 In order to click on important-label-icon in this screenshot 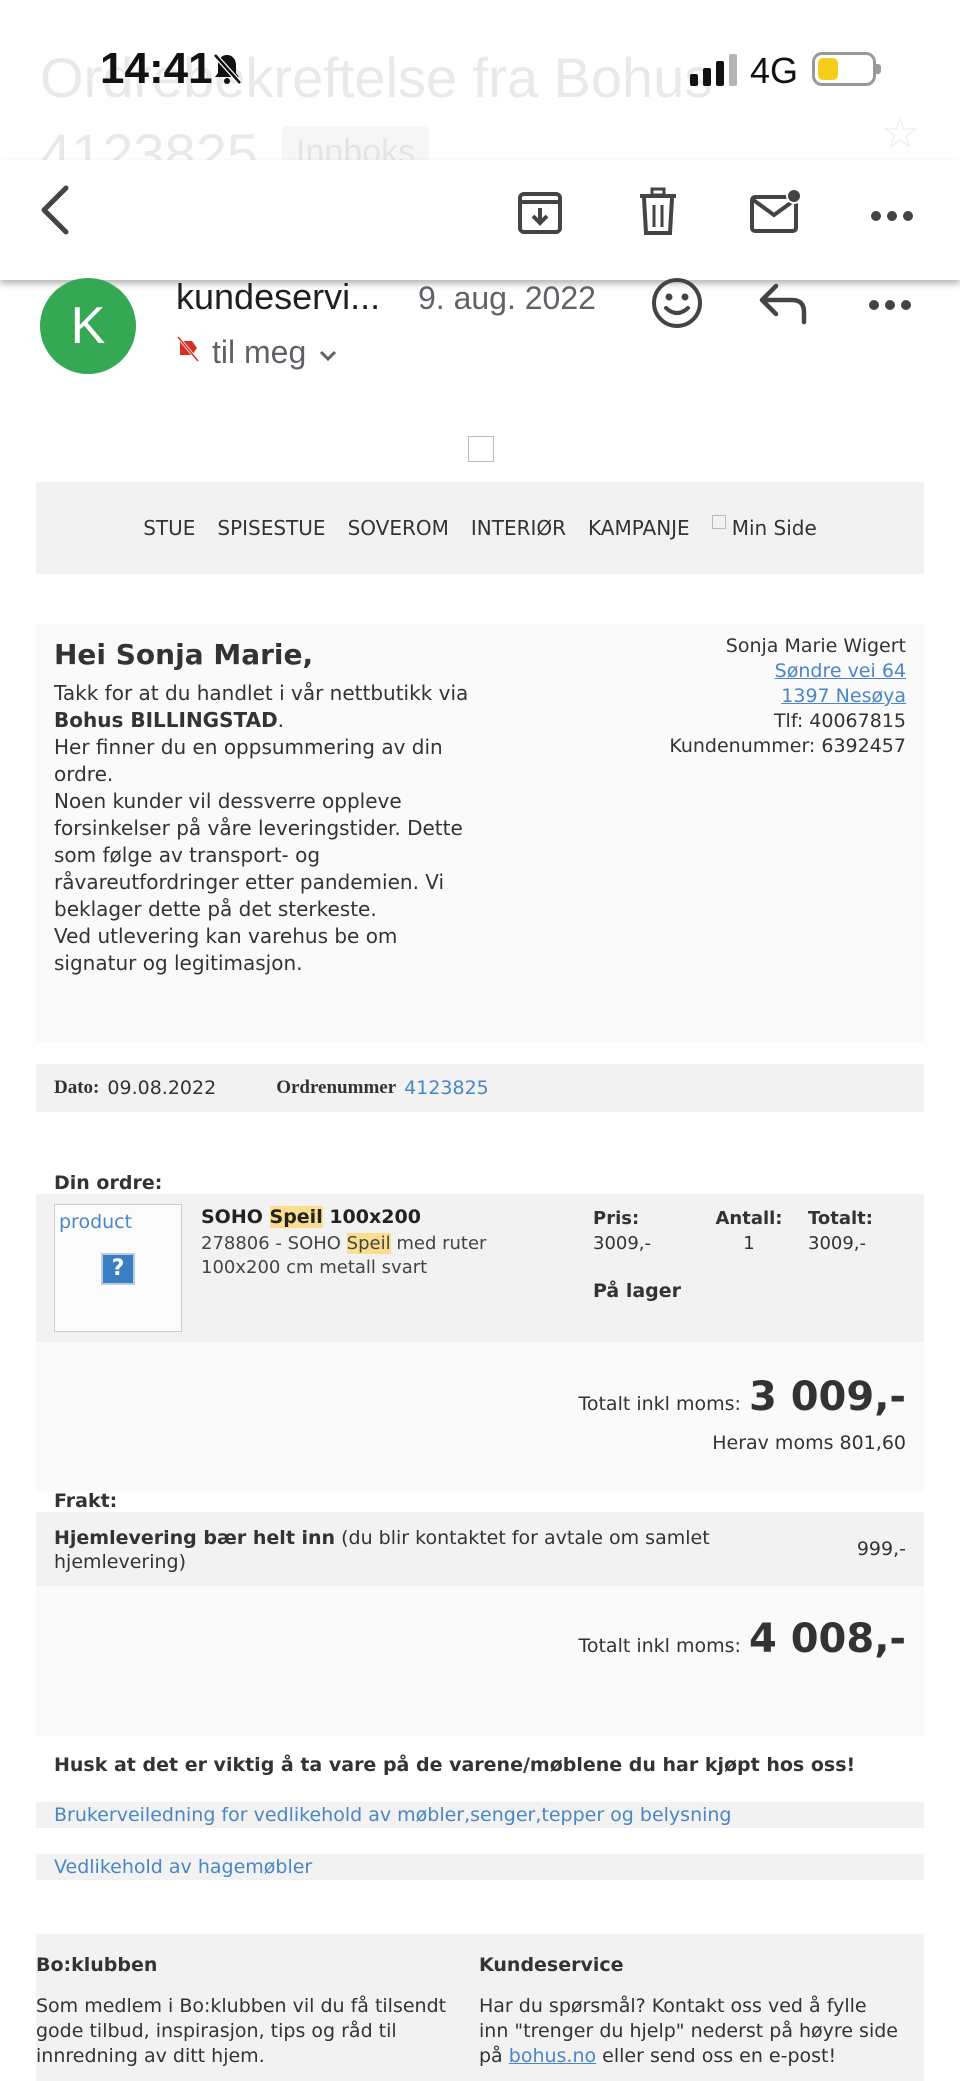, I will do `click(188, 352)`.